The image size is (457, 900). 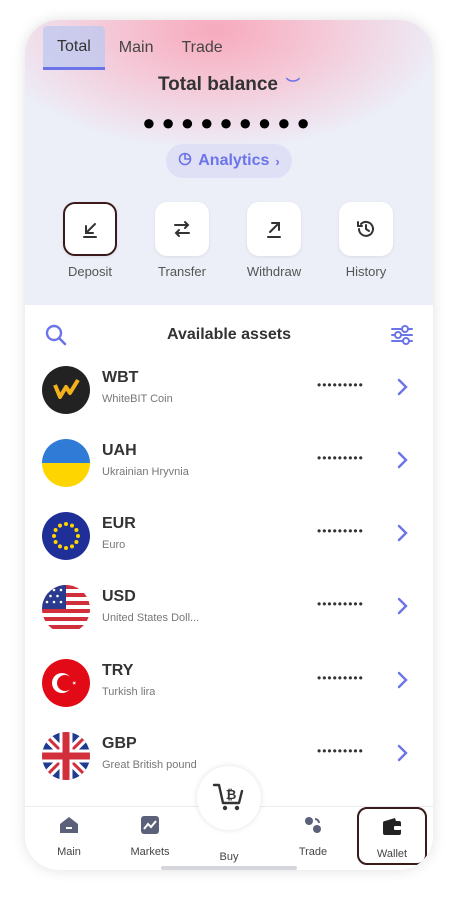 What do you see at coordinates (136, 48) in the screenshot?
I see `tab-main: Main` at bounding box center [136, 48].